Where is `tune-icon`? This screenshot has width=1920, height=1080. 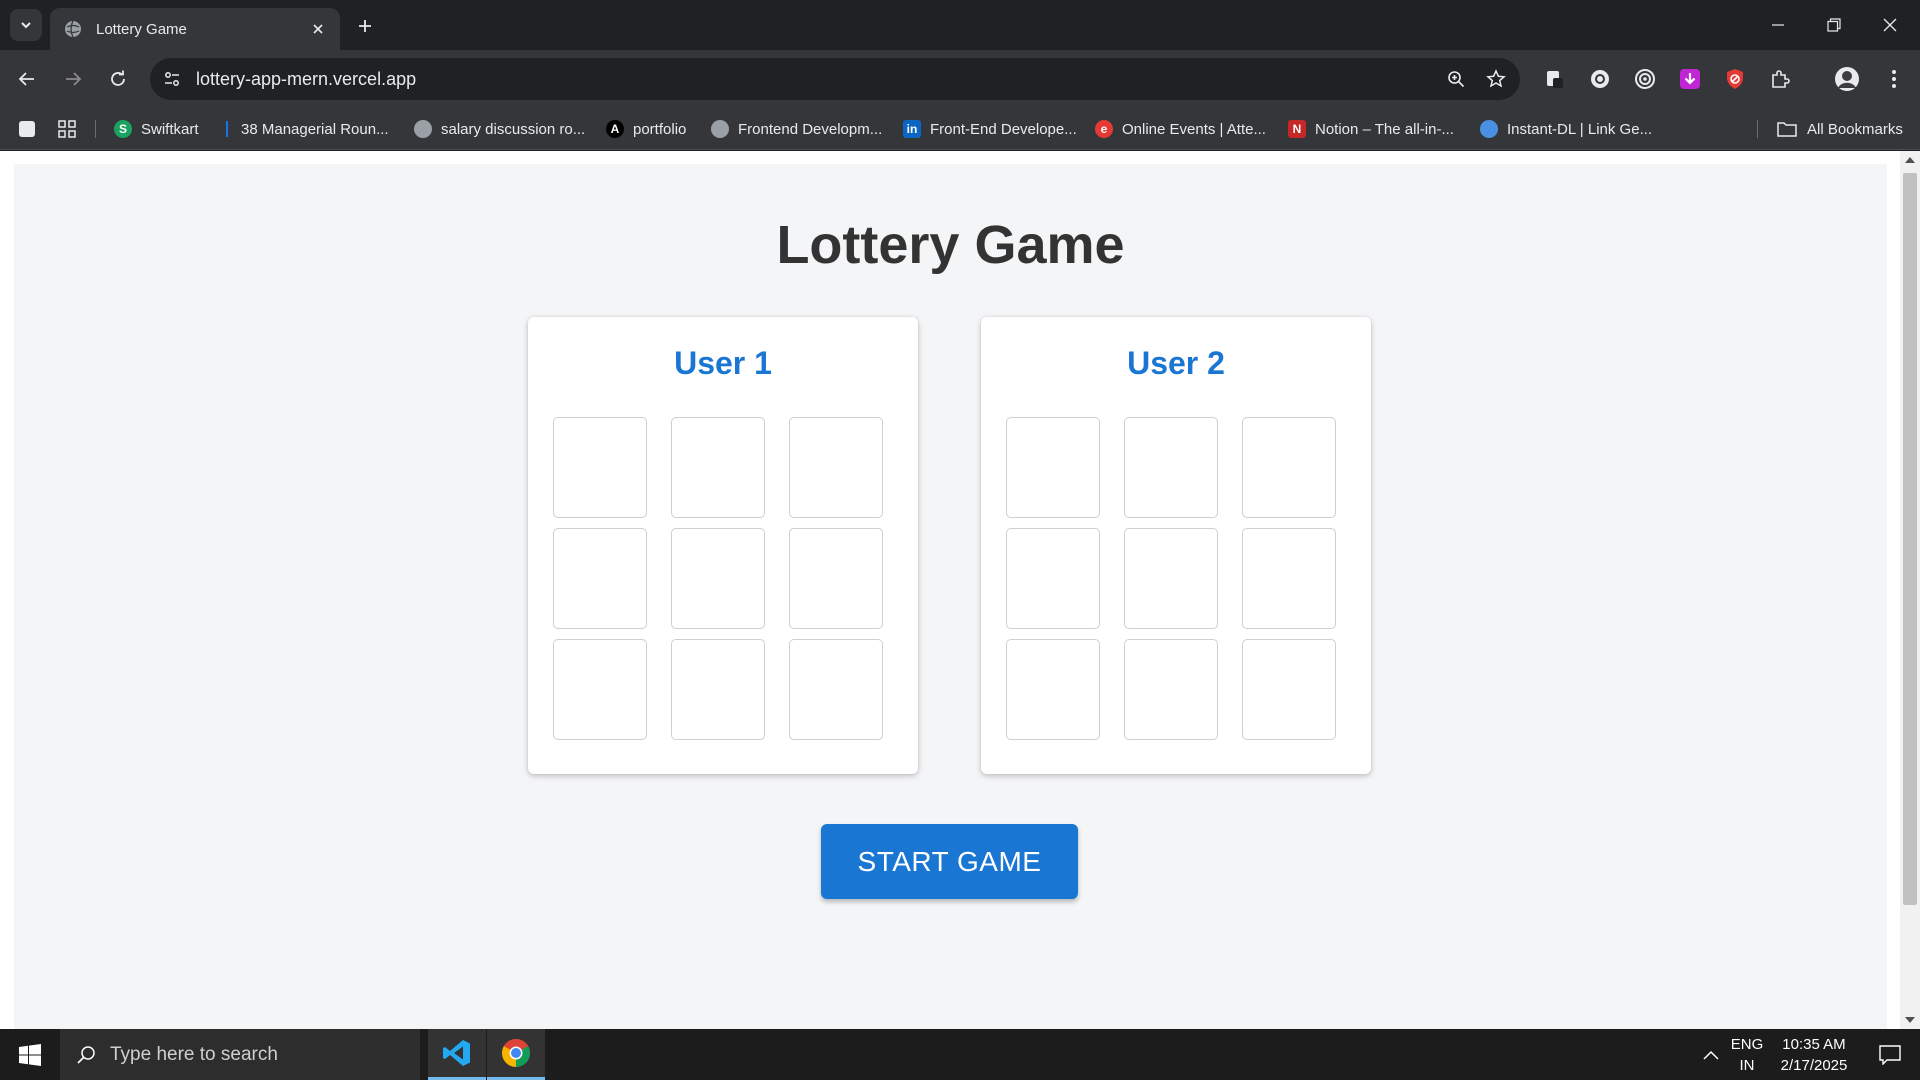
tune-icon is located at coordinates (172, 79).